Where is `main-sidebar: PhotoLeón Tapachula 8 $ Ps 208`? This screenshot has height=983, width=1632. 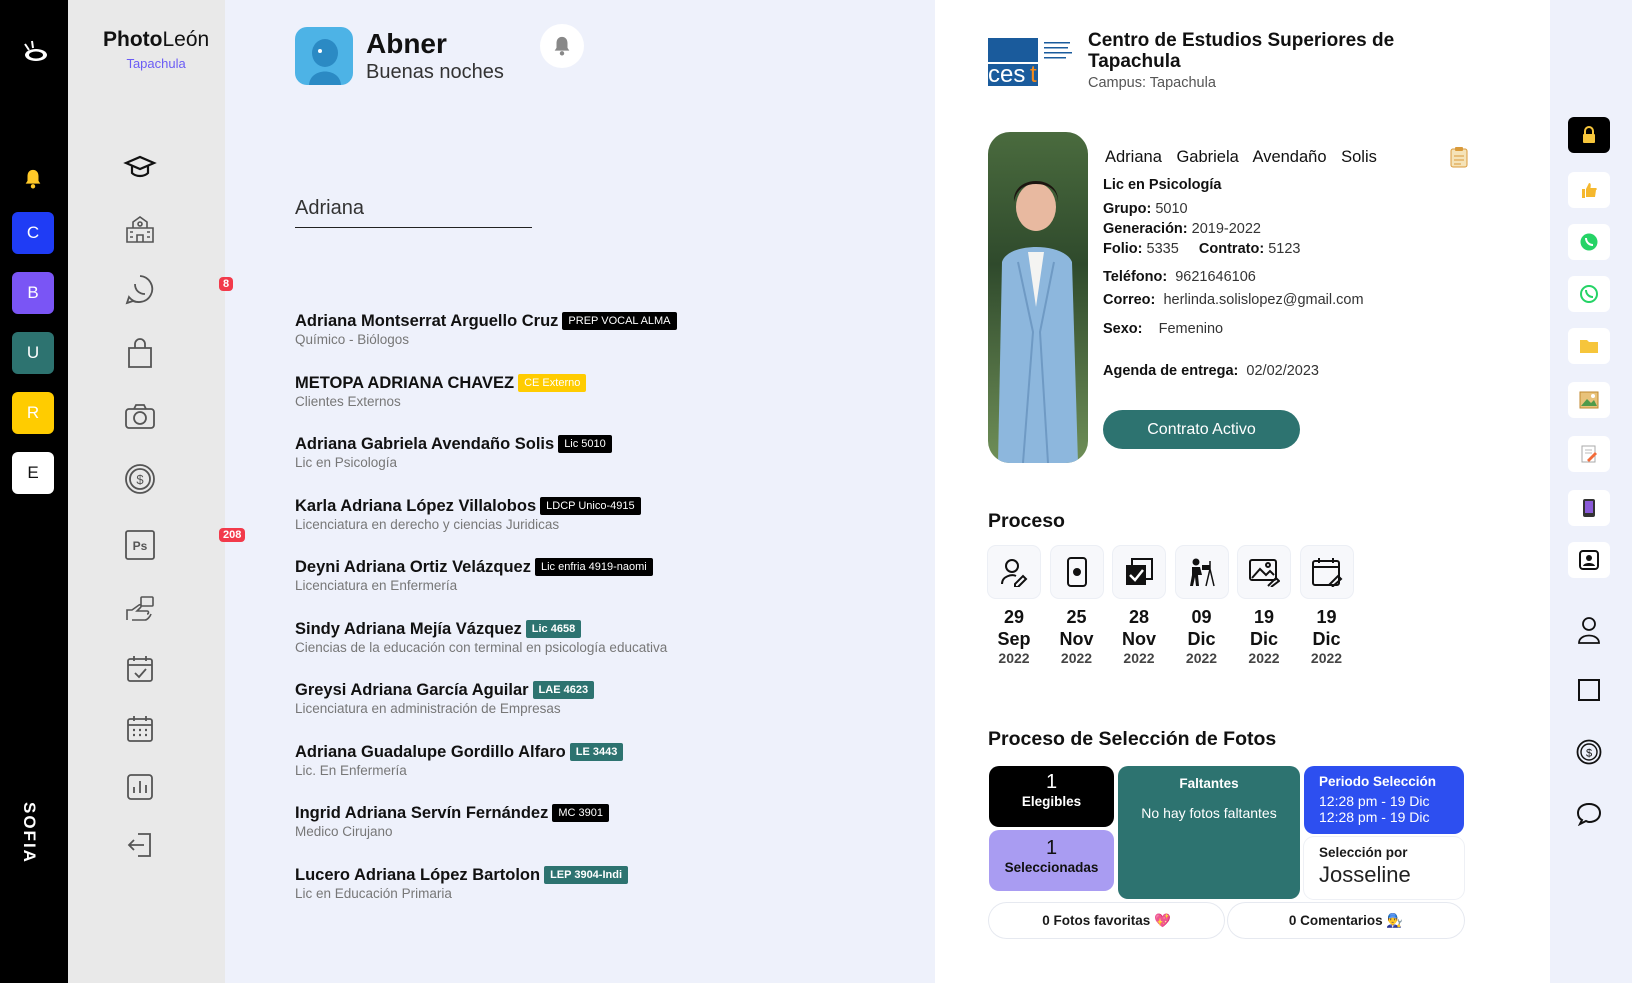
main-sidebar: PhotoLeón Tapachula 8 $ Ps 208 is located at coordinates (157, 491).